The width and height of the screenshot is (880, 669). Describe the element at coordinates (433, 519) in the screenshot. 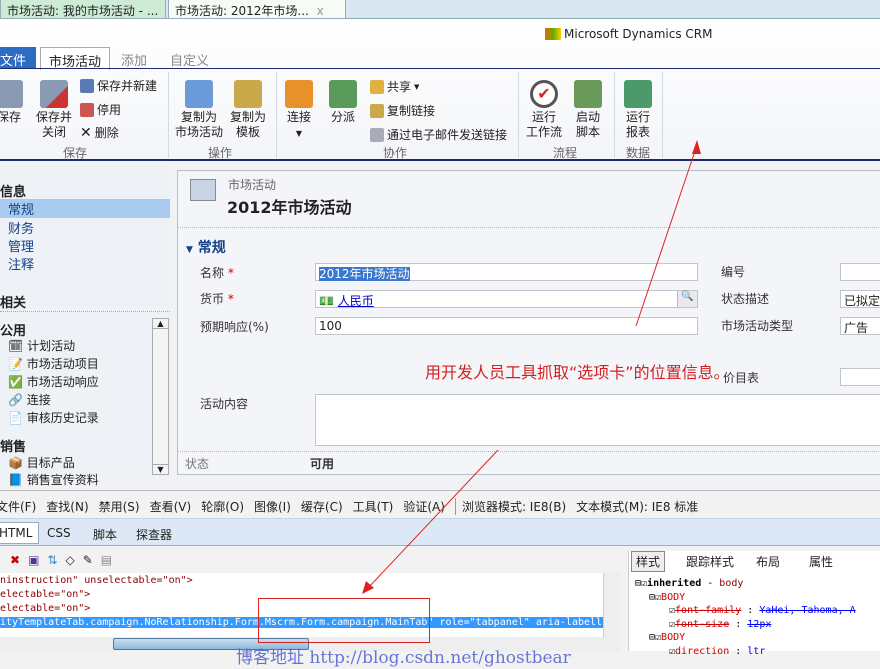

I see `arrow-line-devtools` at that location.